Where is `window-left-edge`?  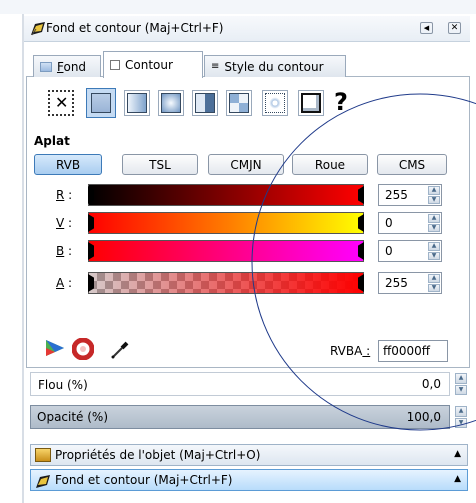 window-left-edge is located at coordinates (23, 258).